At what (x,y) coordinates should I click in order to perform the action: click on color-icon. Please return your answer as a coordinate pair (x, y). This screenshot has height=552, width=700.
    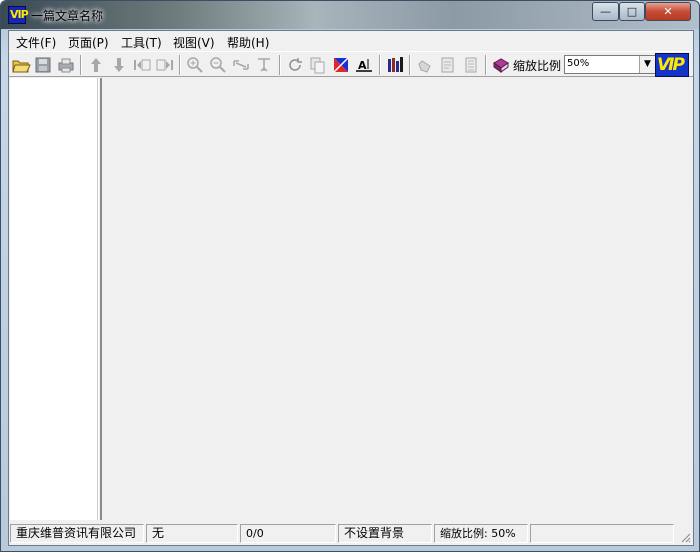
    Looking at the image, I should click on (341, 65).